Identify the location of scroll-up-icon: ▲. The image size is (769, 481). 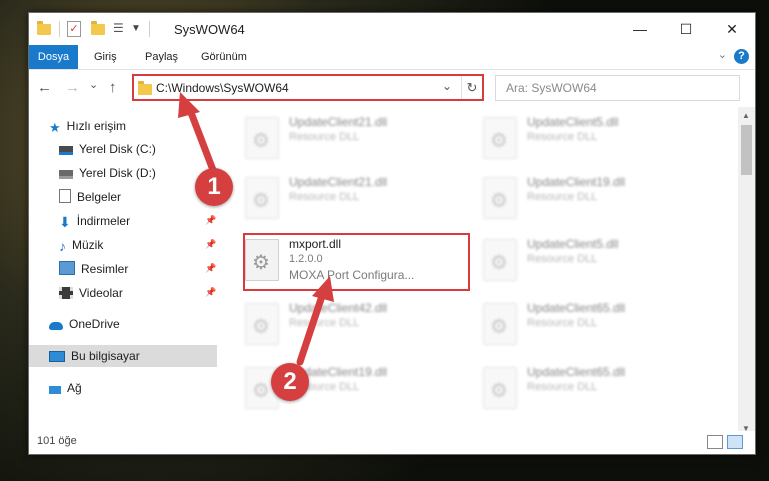
(746, 115).